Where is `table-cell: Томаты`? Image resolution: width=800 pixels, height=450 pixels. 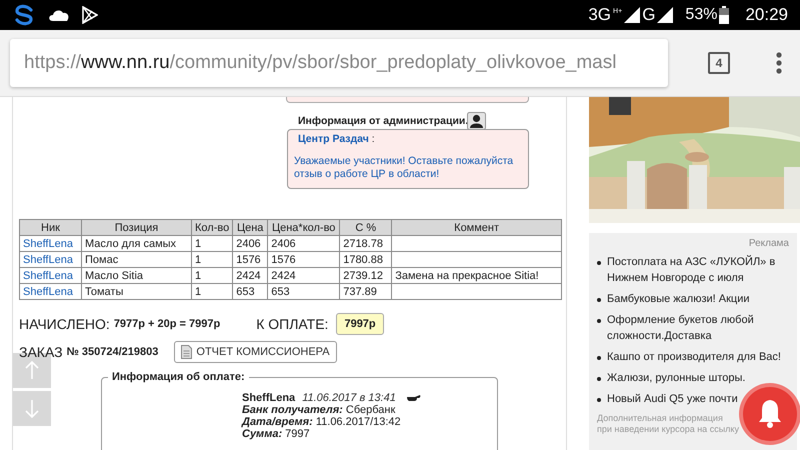
table-cell: Томаты is located at coordinates (137, 292).